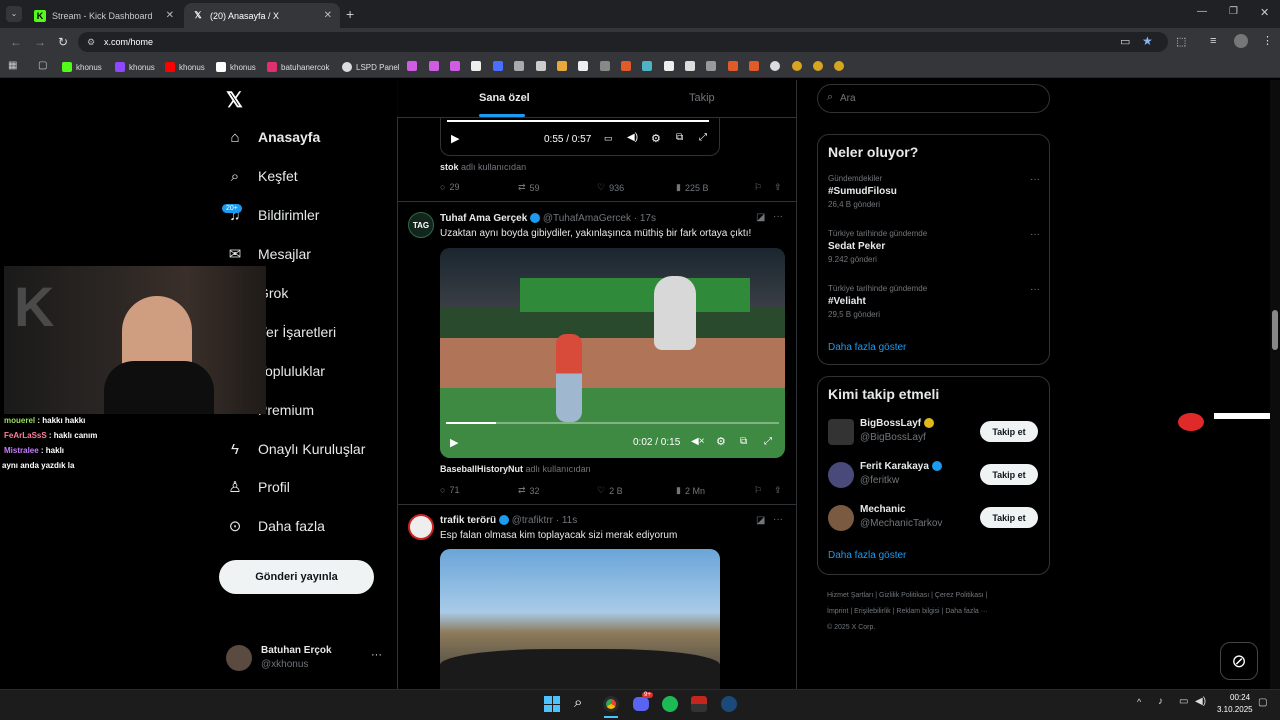  What do you see at coordinates (91, 42) in the screenshot?
I see `site-info-icon: ⚙` at bounding box center [91, 42].